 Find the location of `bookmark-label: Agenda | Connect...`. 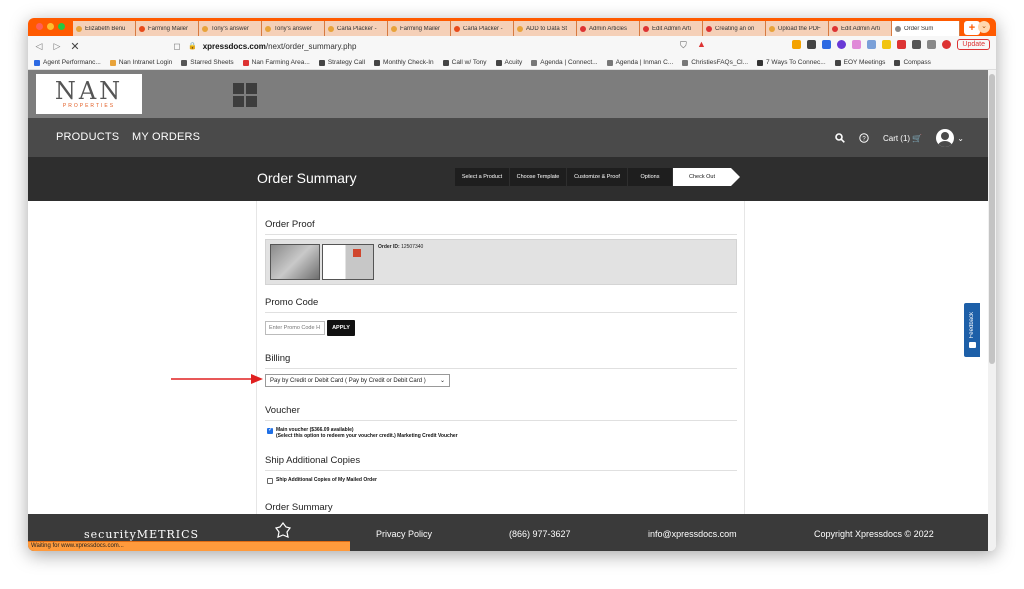

bookmark-label: Agenda | Connect... is located at coordinates (569, 62).